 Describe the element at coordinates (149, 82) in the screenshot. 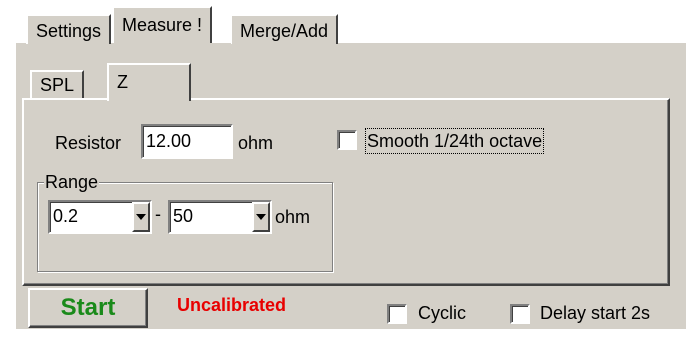

I see `subtab-z: Z` at that location.